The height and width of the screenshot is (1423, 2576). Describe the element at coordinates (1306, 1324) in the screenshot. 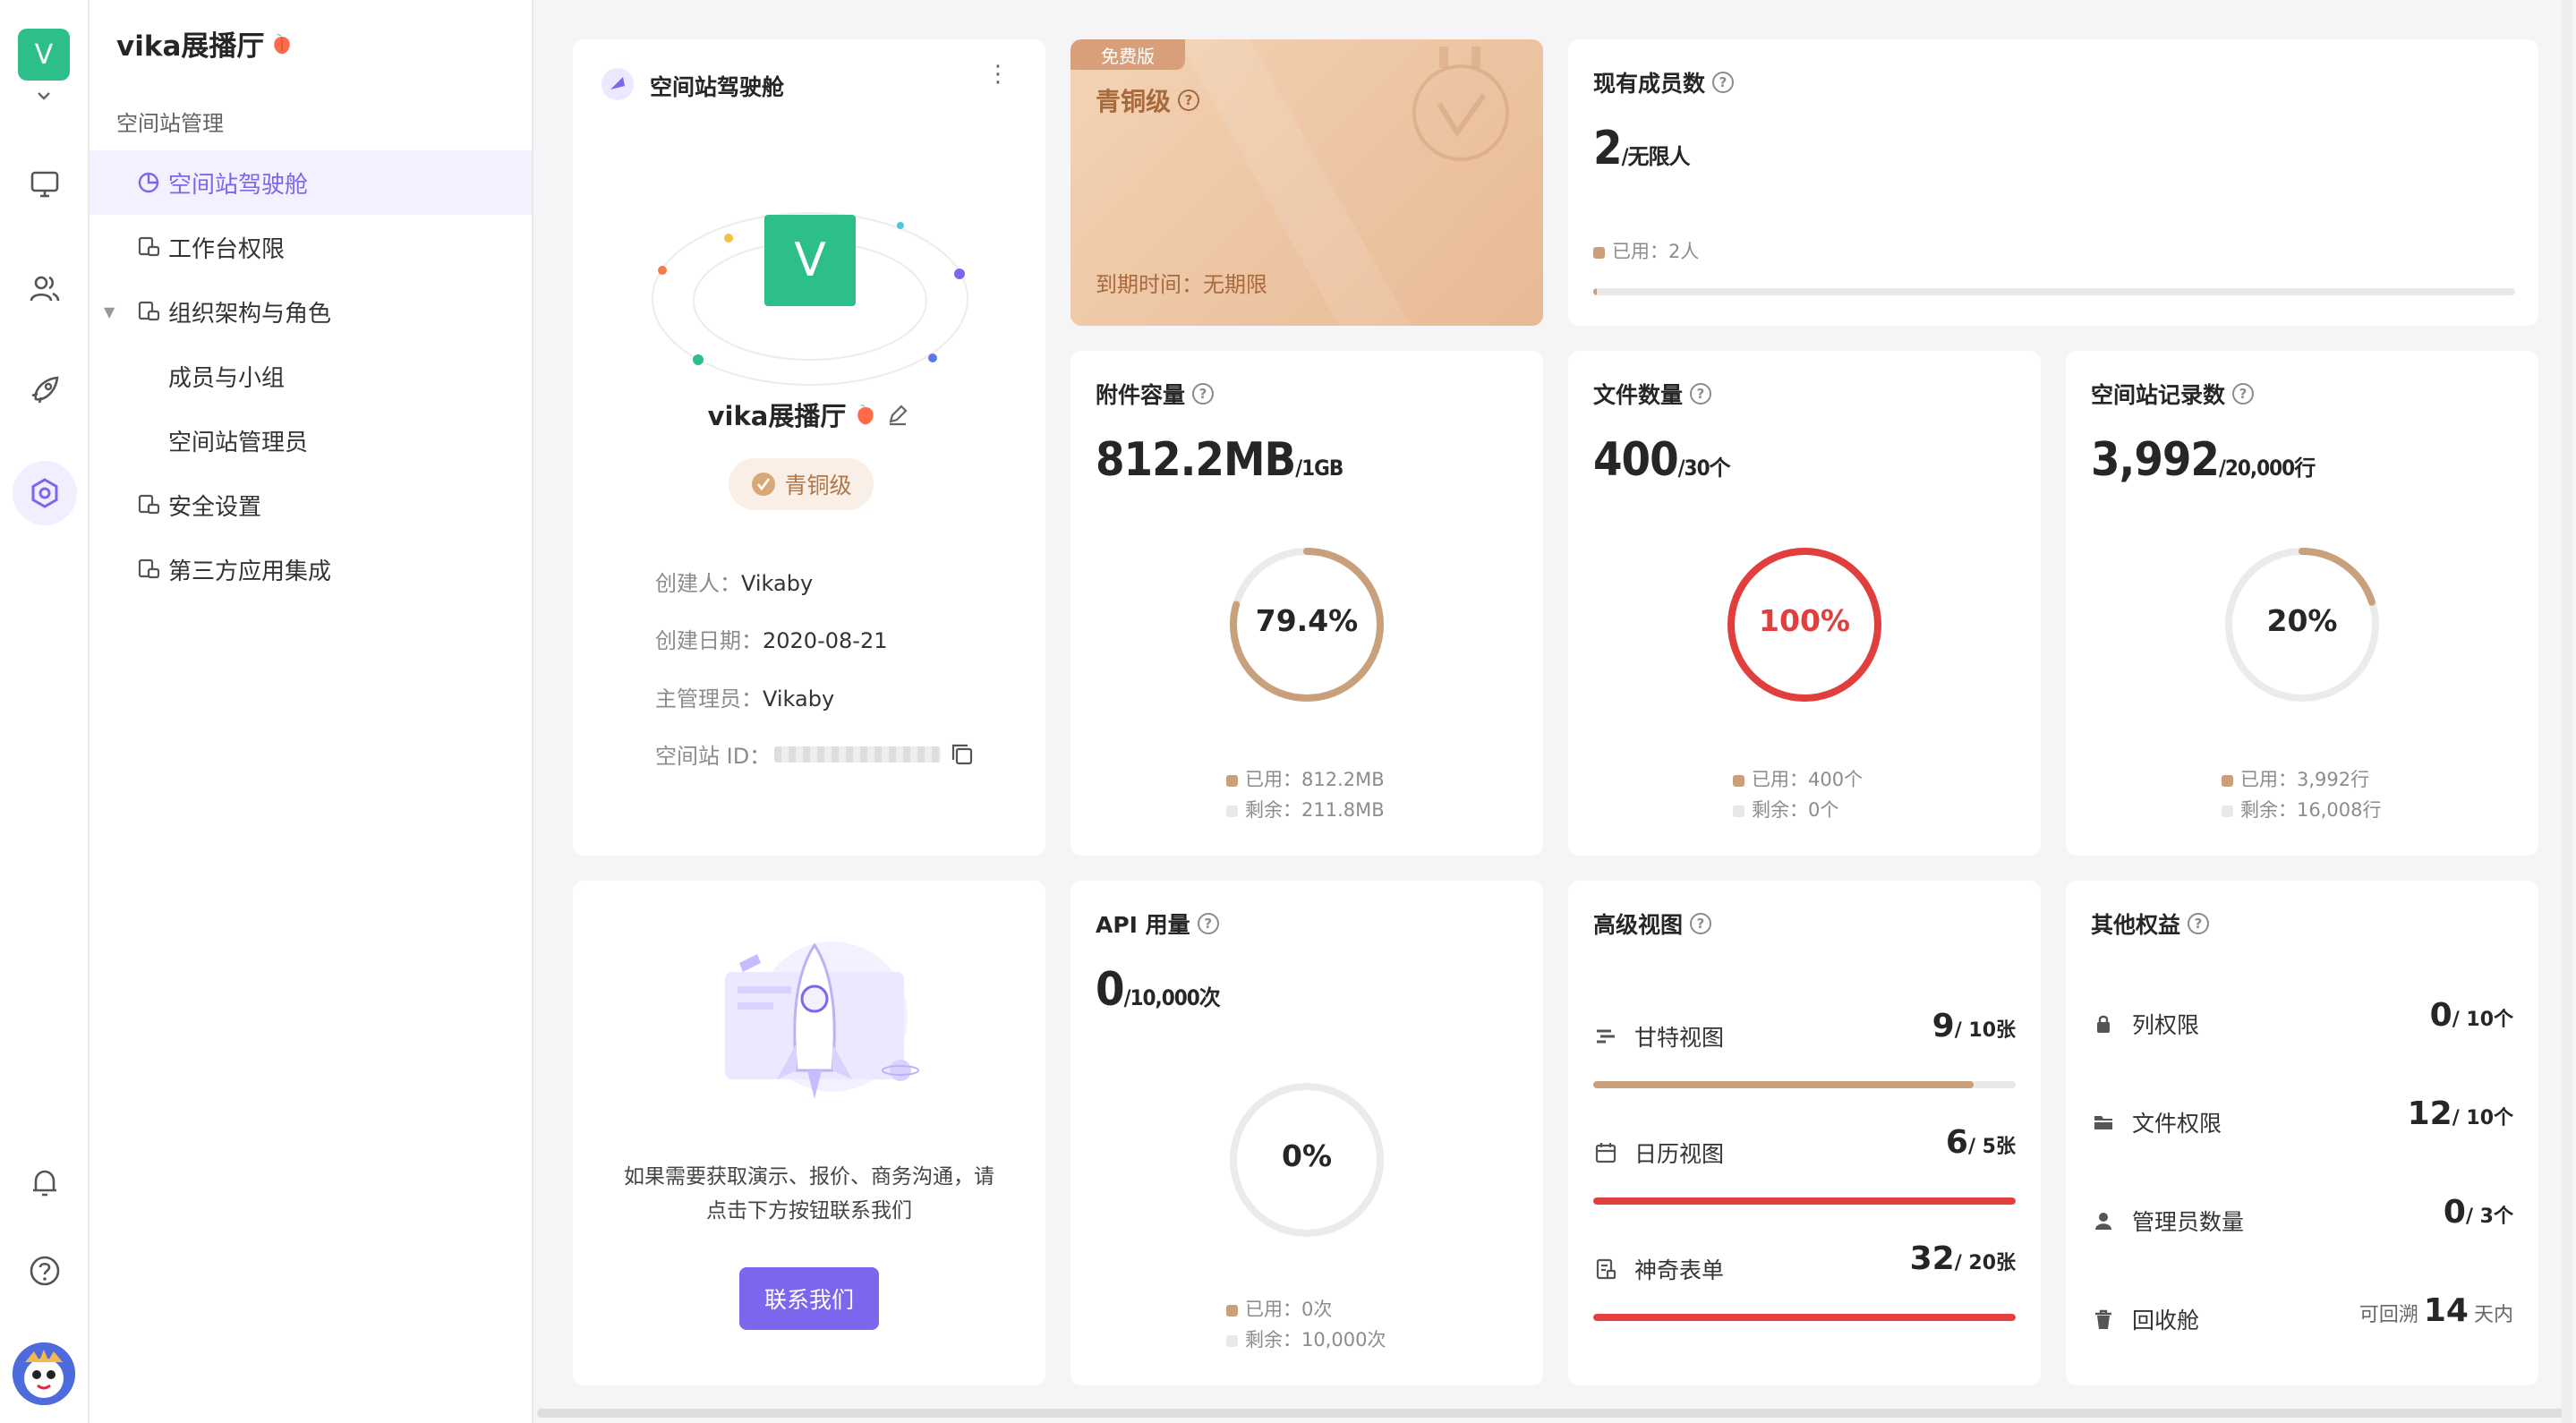

I see `api-legend: 已用：0次 剩余：10,000次` at that location.